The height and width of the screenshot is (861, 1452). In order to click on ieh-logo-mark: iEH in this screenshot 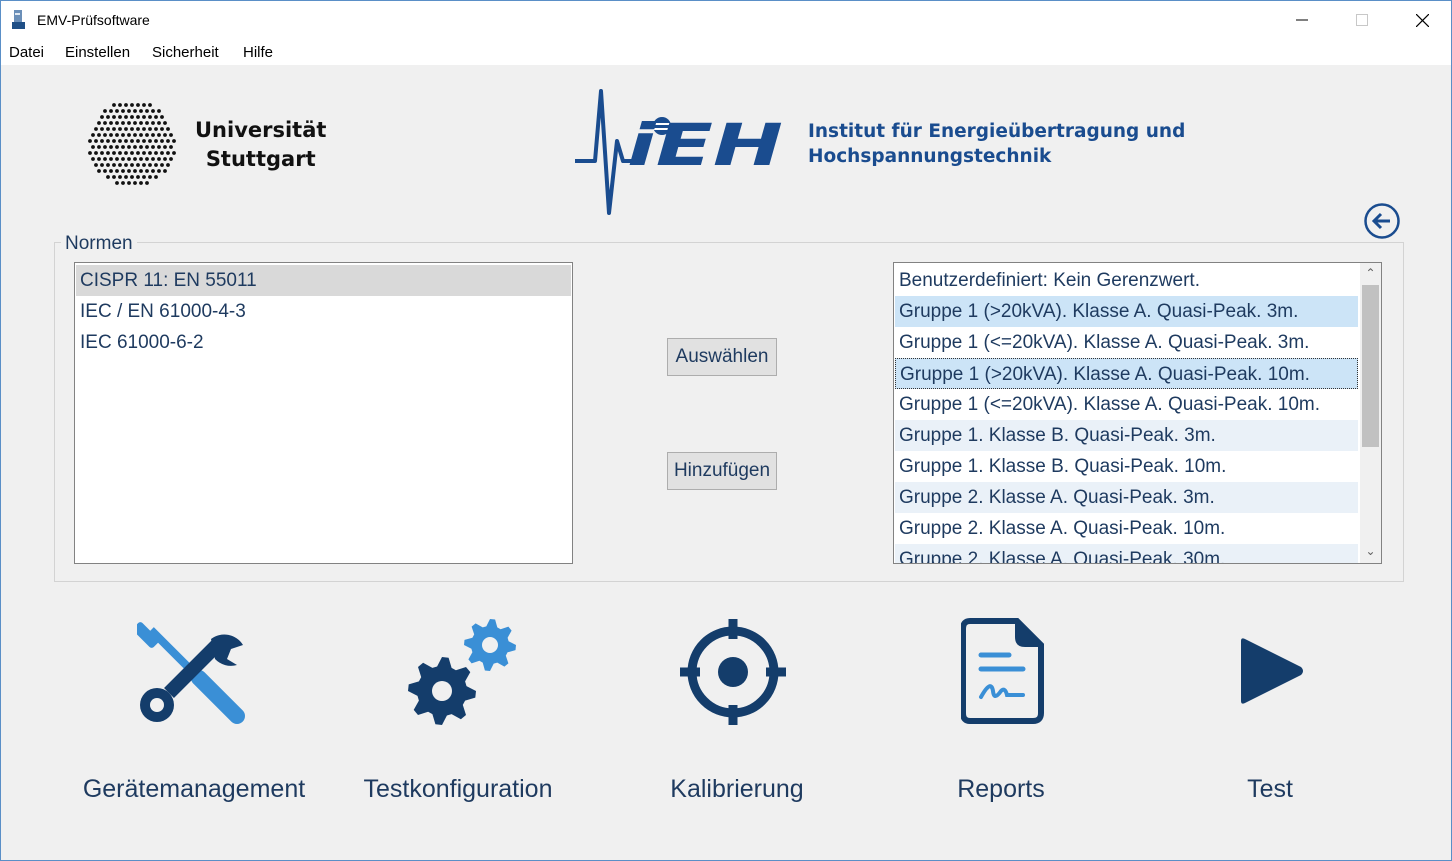, I will do `click(705, 145)`.